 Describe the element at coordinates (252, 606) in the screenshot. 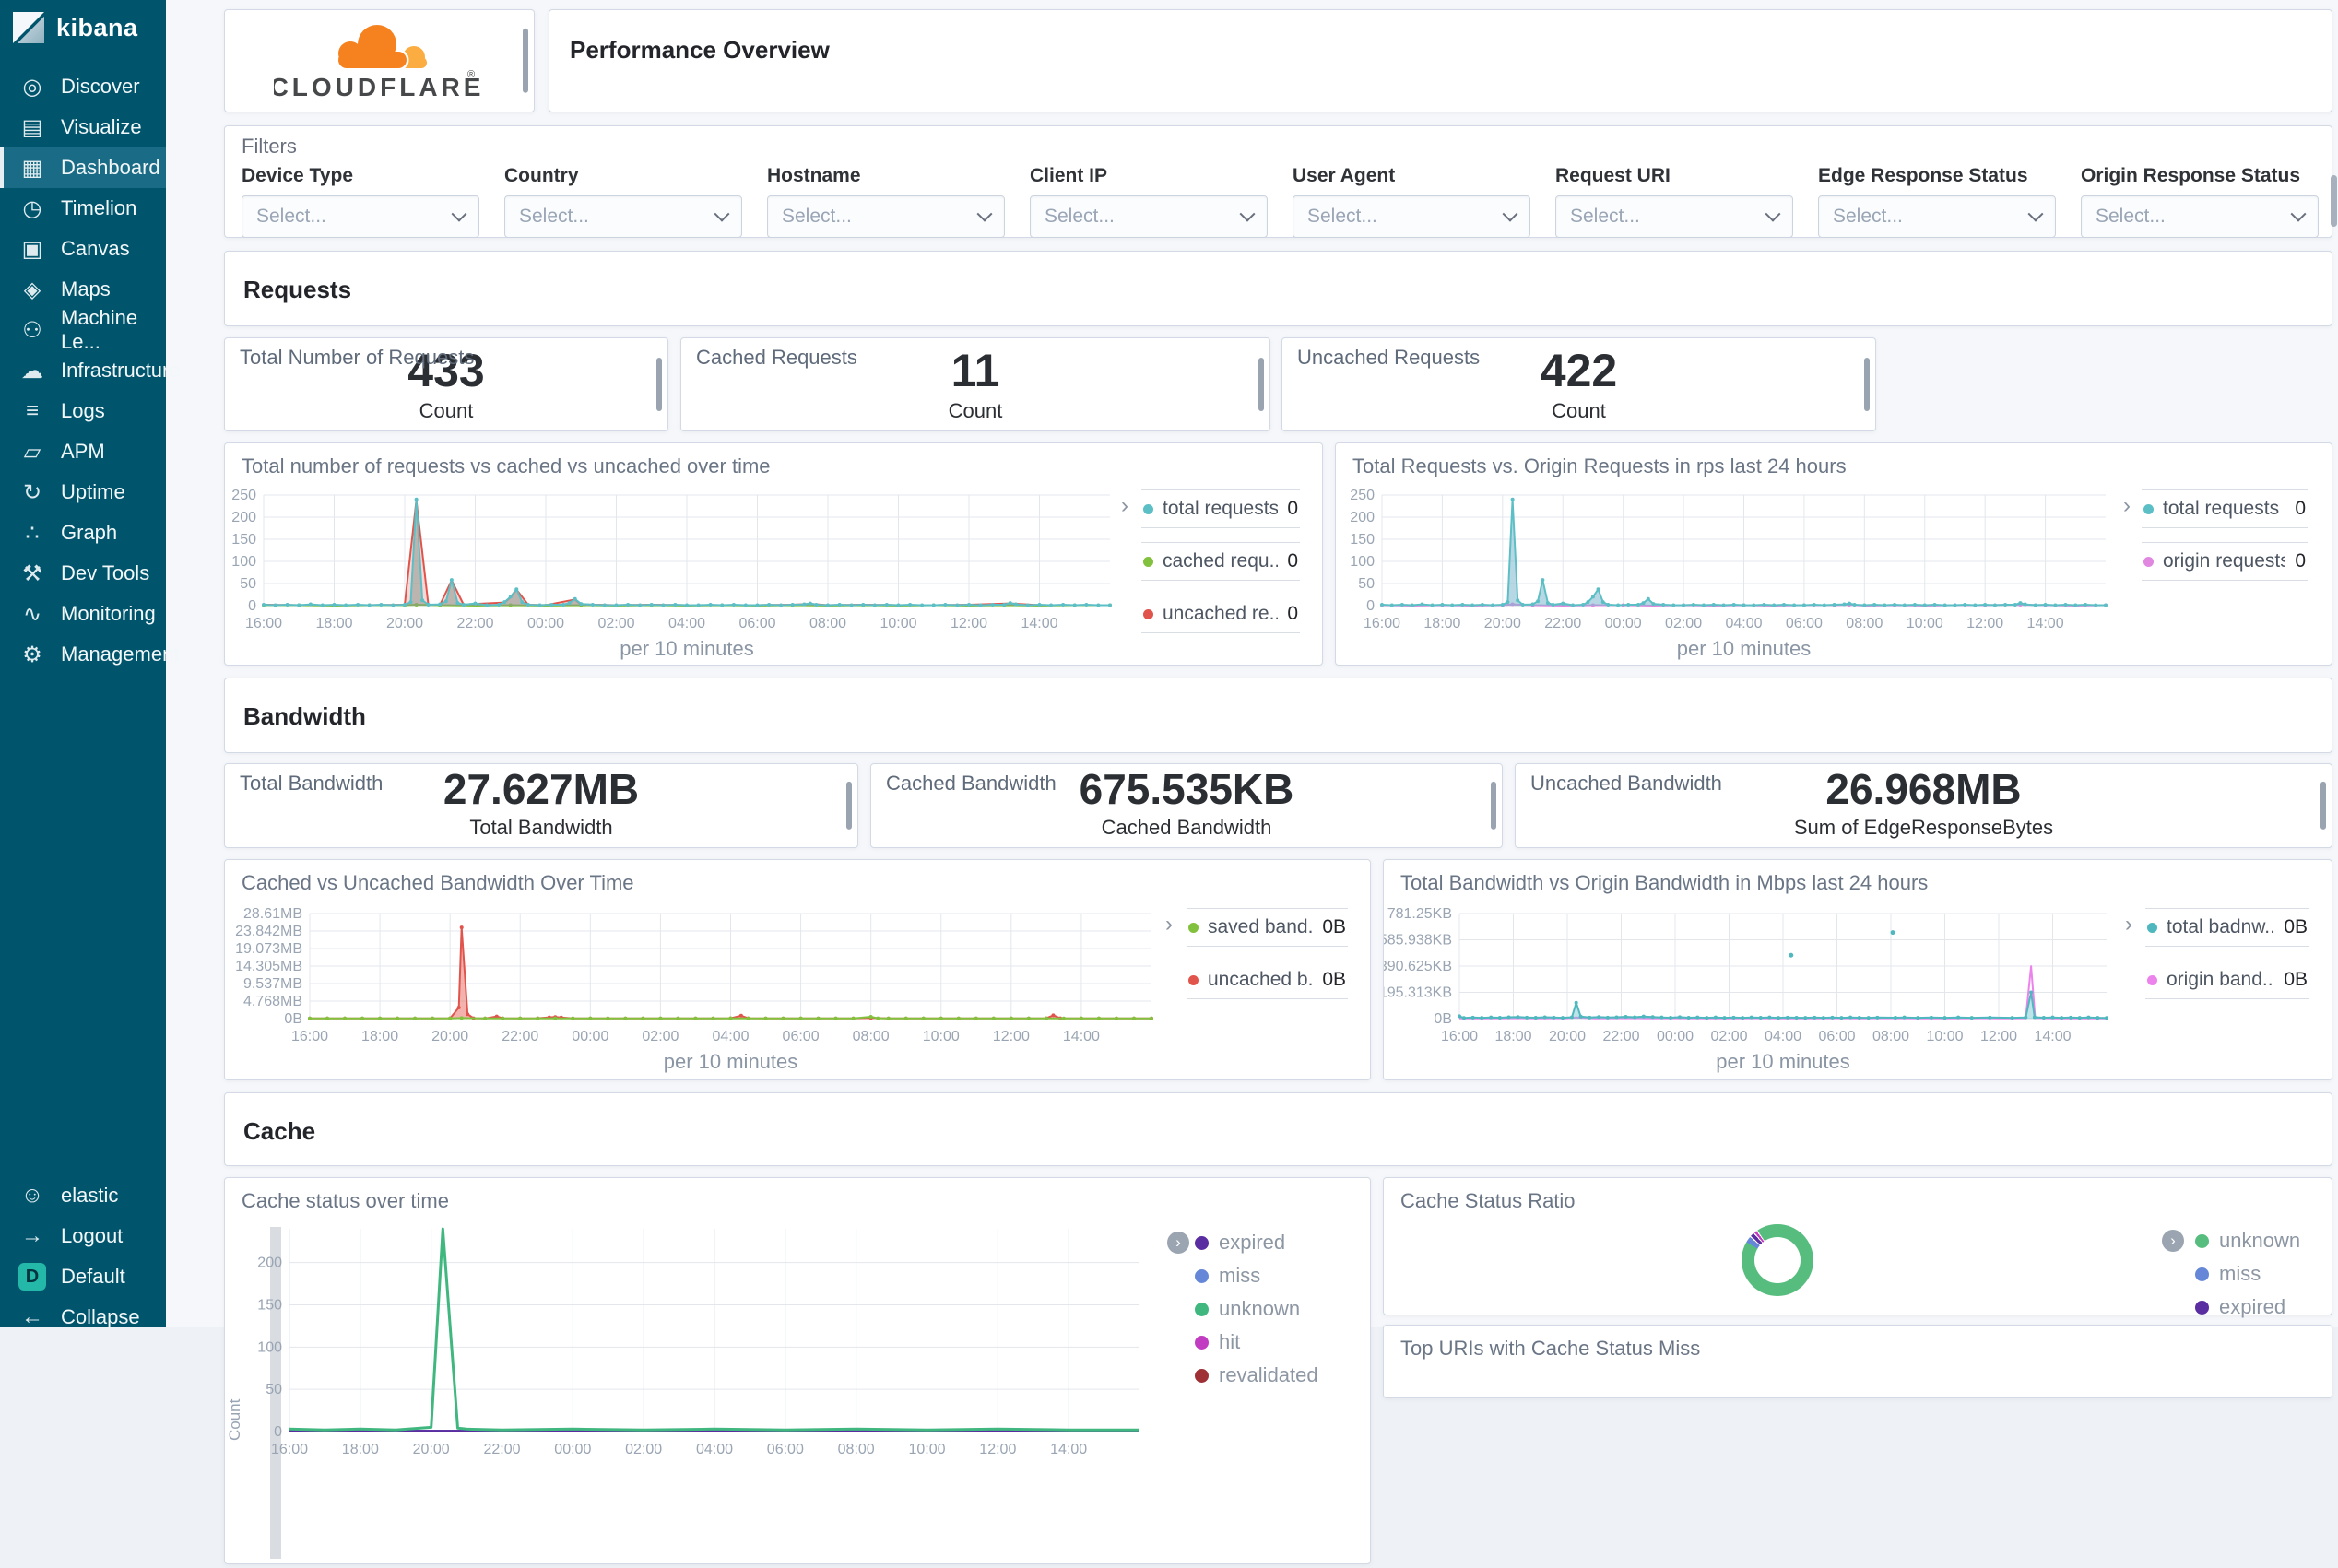

I see `svg-text: 0` at that location.